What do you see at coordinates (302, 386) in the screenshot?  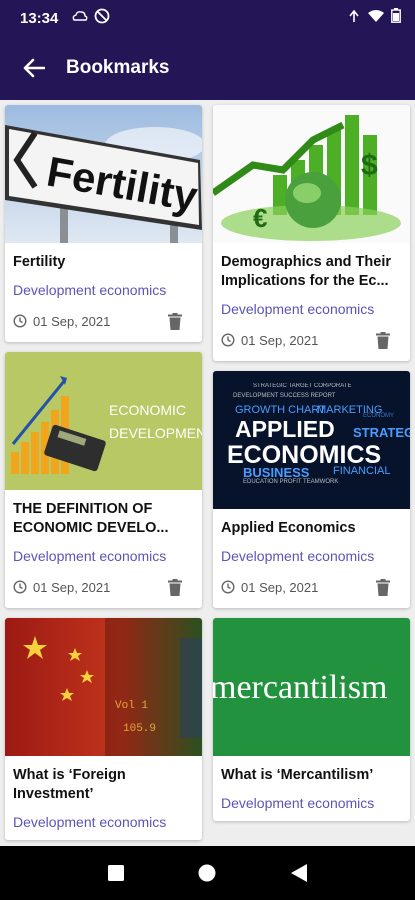 I see `svg-text: STRATEGIC TARGET CORPORATE` at bounding box center [302, 386].